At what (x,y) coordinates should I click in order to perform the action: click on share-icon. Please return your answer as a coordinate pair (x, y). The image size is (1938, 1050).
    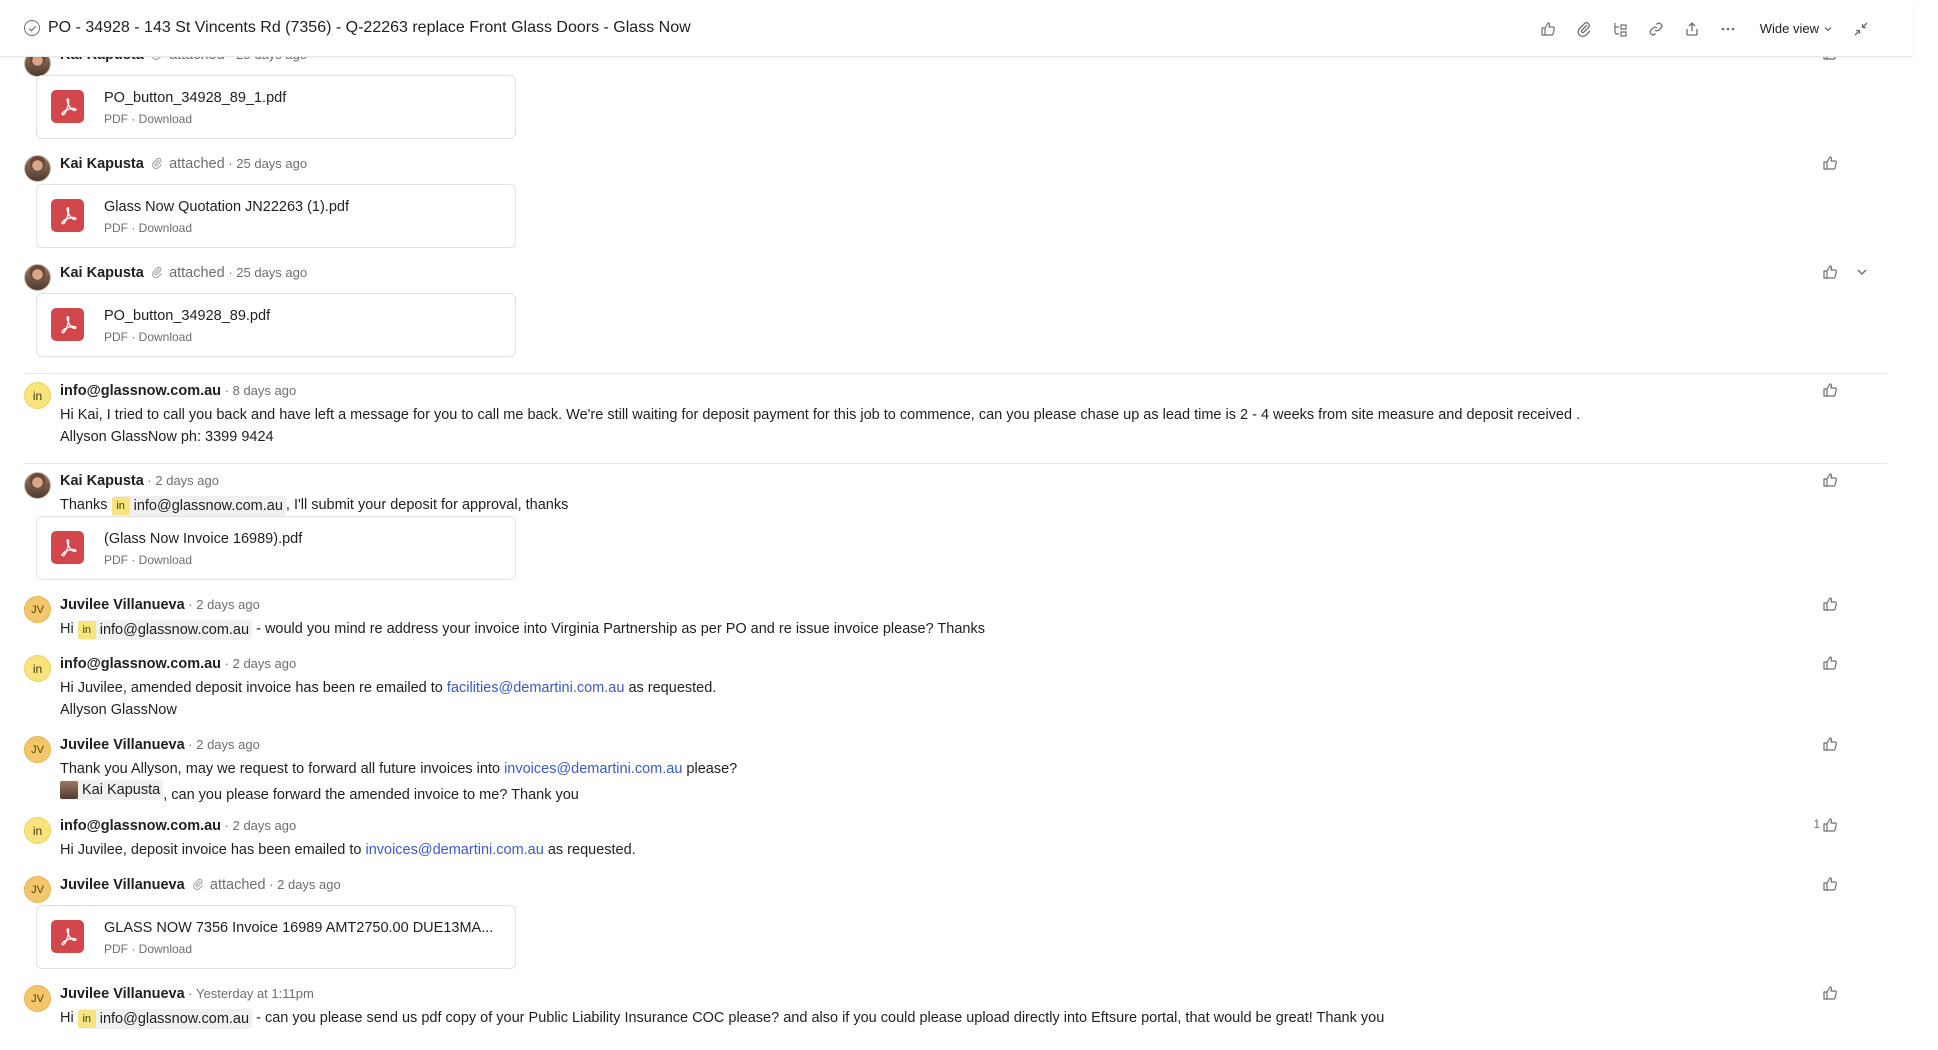
    Looking at the image, I should click on (1692, 28).